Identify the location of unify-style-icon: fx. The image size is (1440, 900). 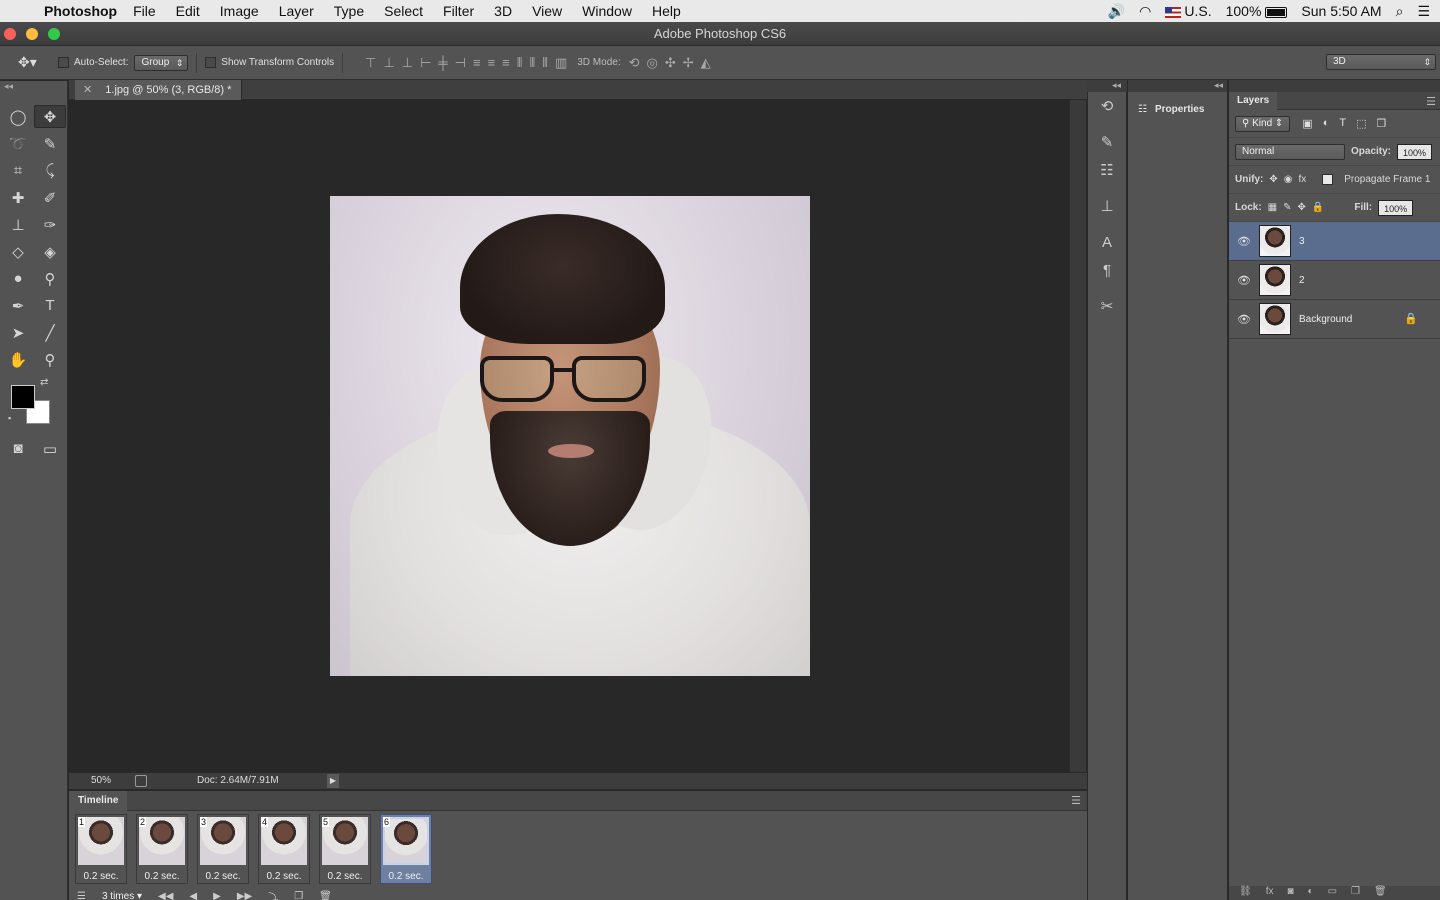
(1302, 179).